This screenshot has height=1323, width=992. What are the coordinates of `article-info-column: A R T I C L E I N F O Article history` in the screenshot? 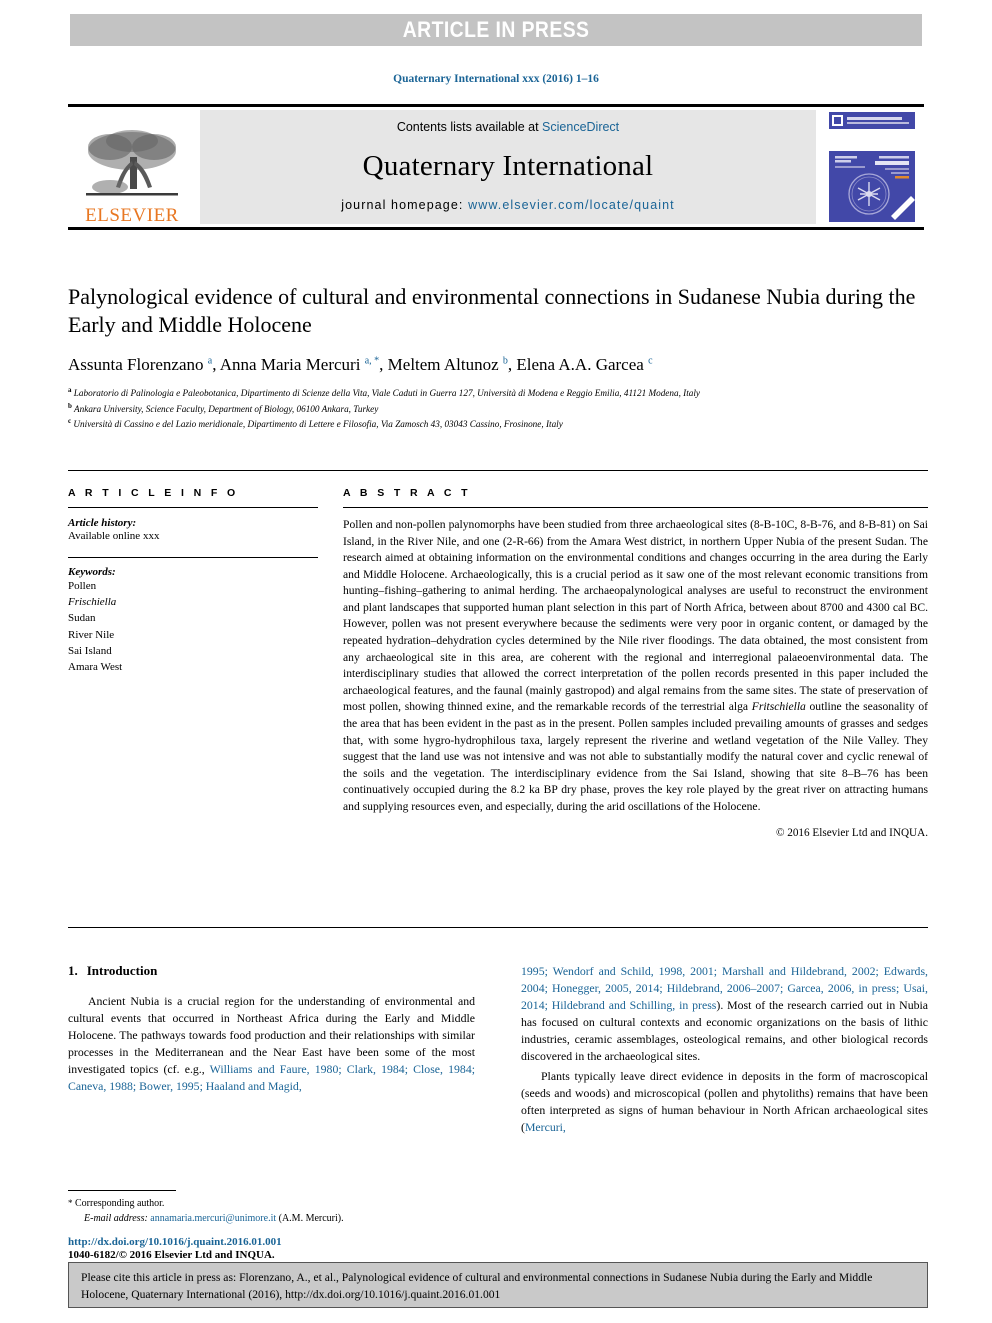 It's located at (193, 581).